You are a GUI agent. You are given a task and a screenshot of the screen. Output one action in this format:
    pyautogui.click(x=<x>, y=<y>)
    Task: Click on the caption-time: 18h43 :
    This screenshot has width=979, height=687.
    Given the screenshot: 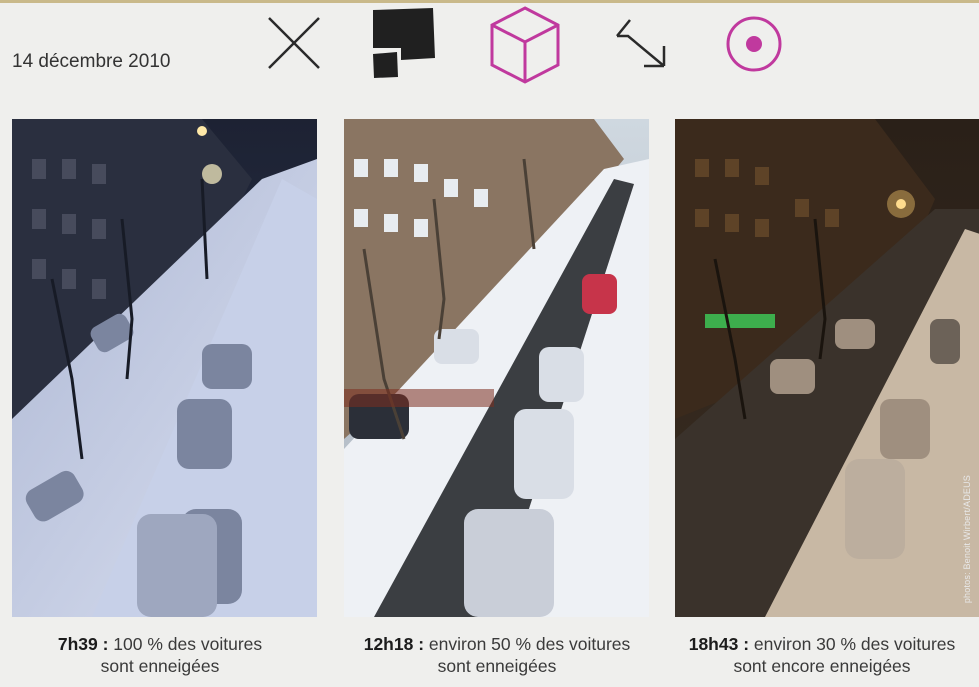 What is the action you would take?
    pyautogui.click(x=719, y=644)
    